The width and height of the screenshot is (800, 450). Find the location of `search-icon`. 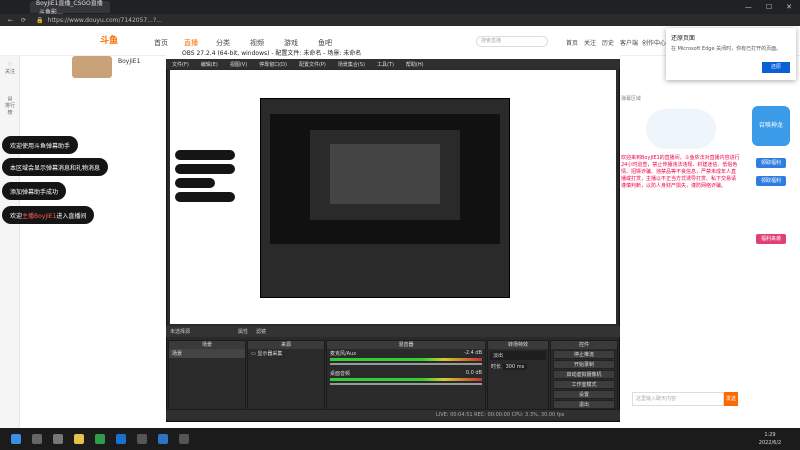

search-icon is located at coordinates (37, 439).